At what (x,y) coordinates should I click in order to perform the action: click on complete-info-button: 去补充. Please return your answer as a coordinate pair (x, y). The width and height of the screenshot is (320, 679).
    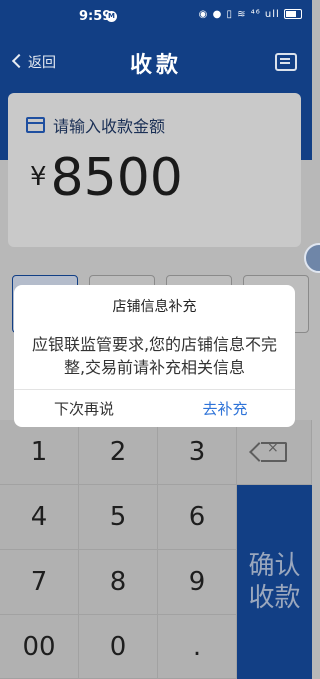
    Looking at the image, I should click on (225, 408).